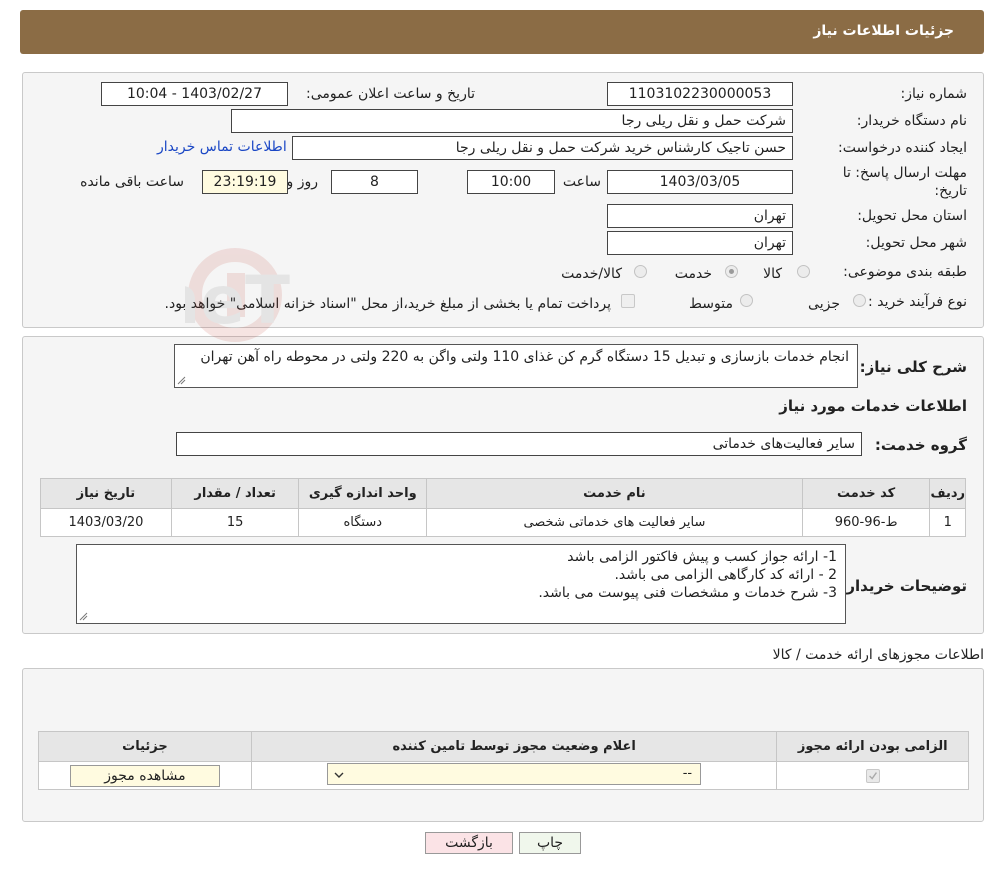 The height and width of the screenshot is (875, 985). Describe the element at coordinates (145, 746) in the screenshot. I see `col-permit-details: جزئیات` at that location.